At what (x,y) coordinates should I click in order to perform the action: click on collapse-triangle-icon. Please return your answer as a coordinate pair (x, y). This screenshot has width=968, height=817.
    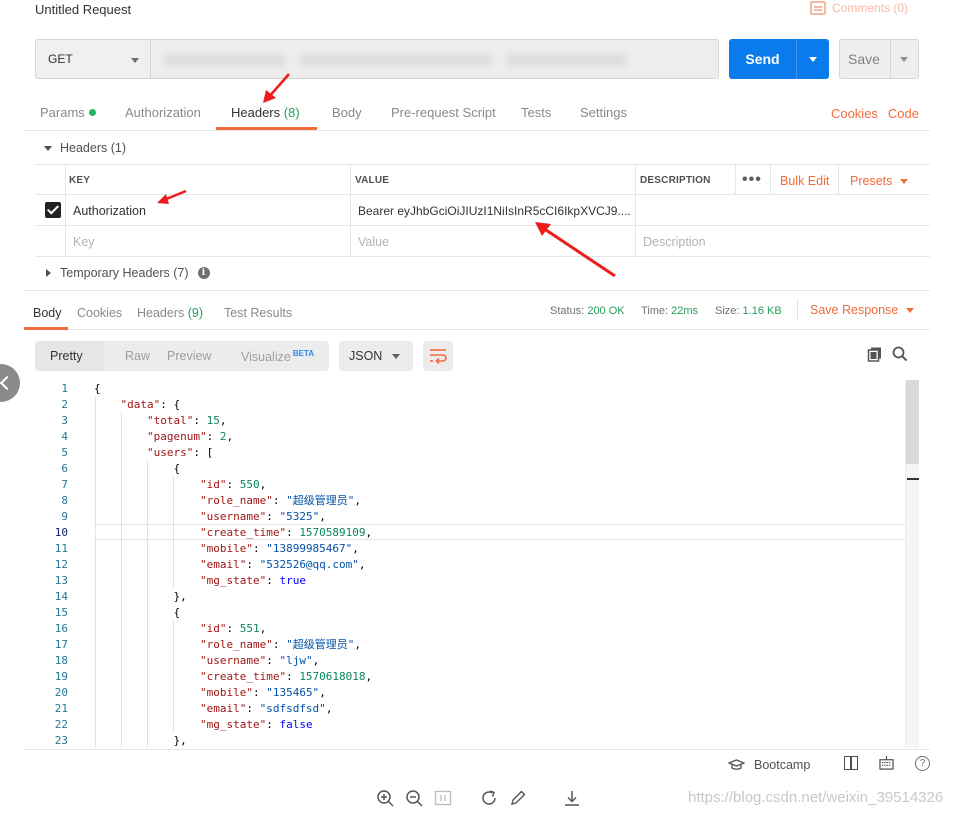
    Looking at the image, I should click on (48, 148).